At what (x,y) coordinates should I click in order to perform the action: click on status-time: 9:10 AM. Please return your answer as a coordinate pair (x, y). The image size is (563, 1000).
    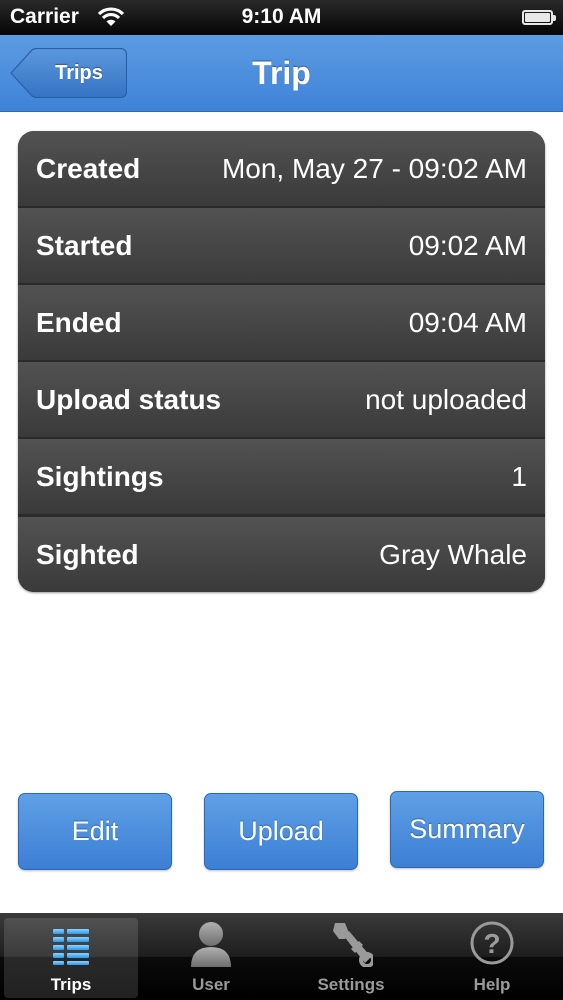
    Looking at the image, I should click on (281, 16).